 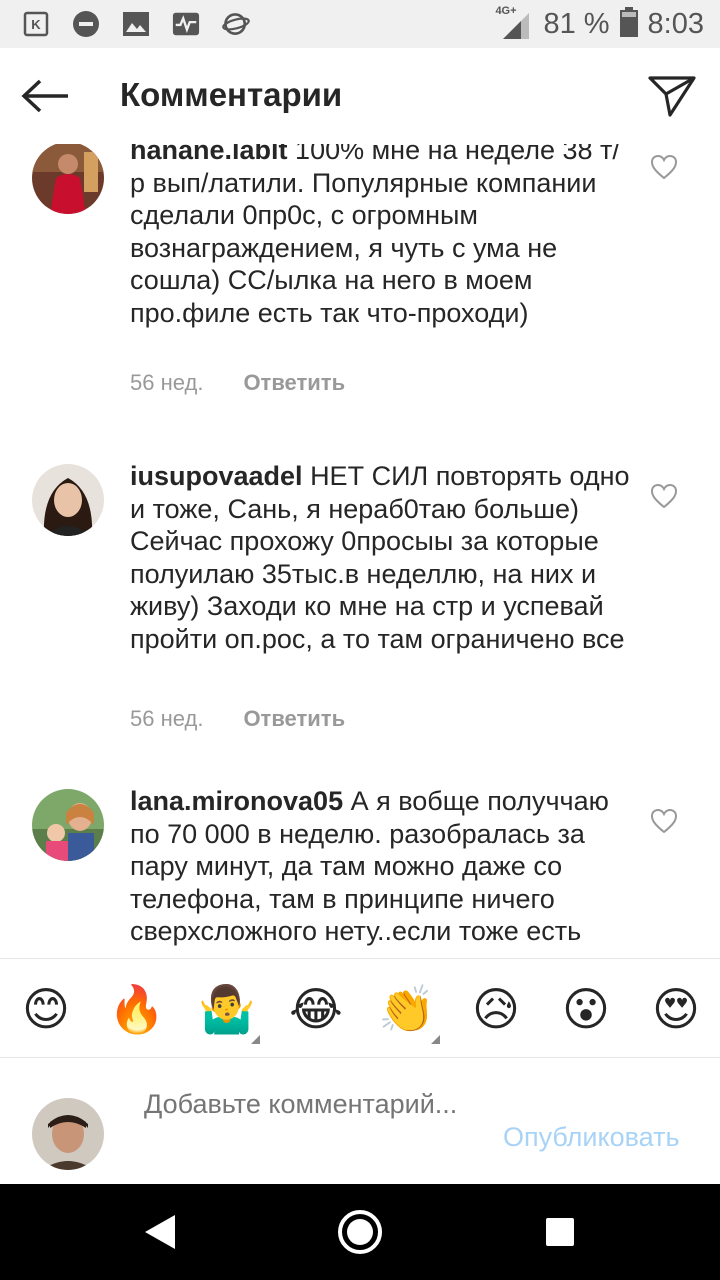 What do you see at coordinates (46, 1009) in the screenshot?
I see `smiling-face-emoji-button: 😊` at bounding box center [46, 1009].